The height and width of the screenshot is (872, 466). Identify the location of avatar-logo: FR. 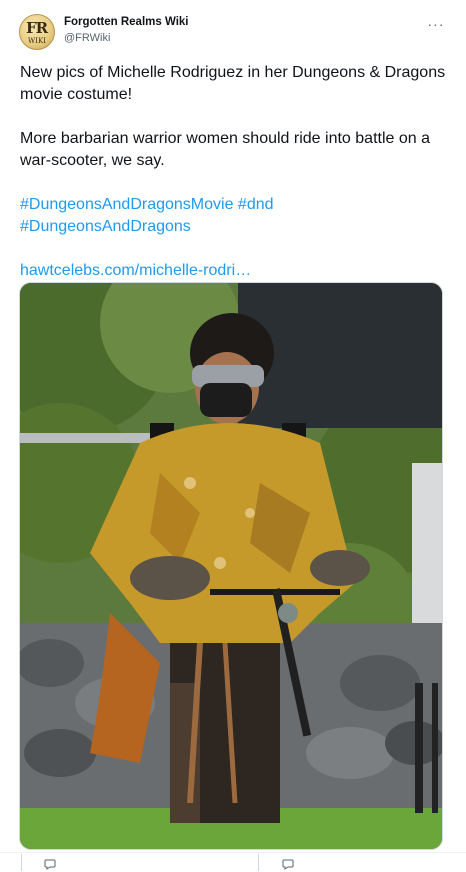
(37, 28).